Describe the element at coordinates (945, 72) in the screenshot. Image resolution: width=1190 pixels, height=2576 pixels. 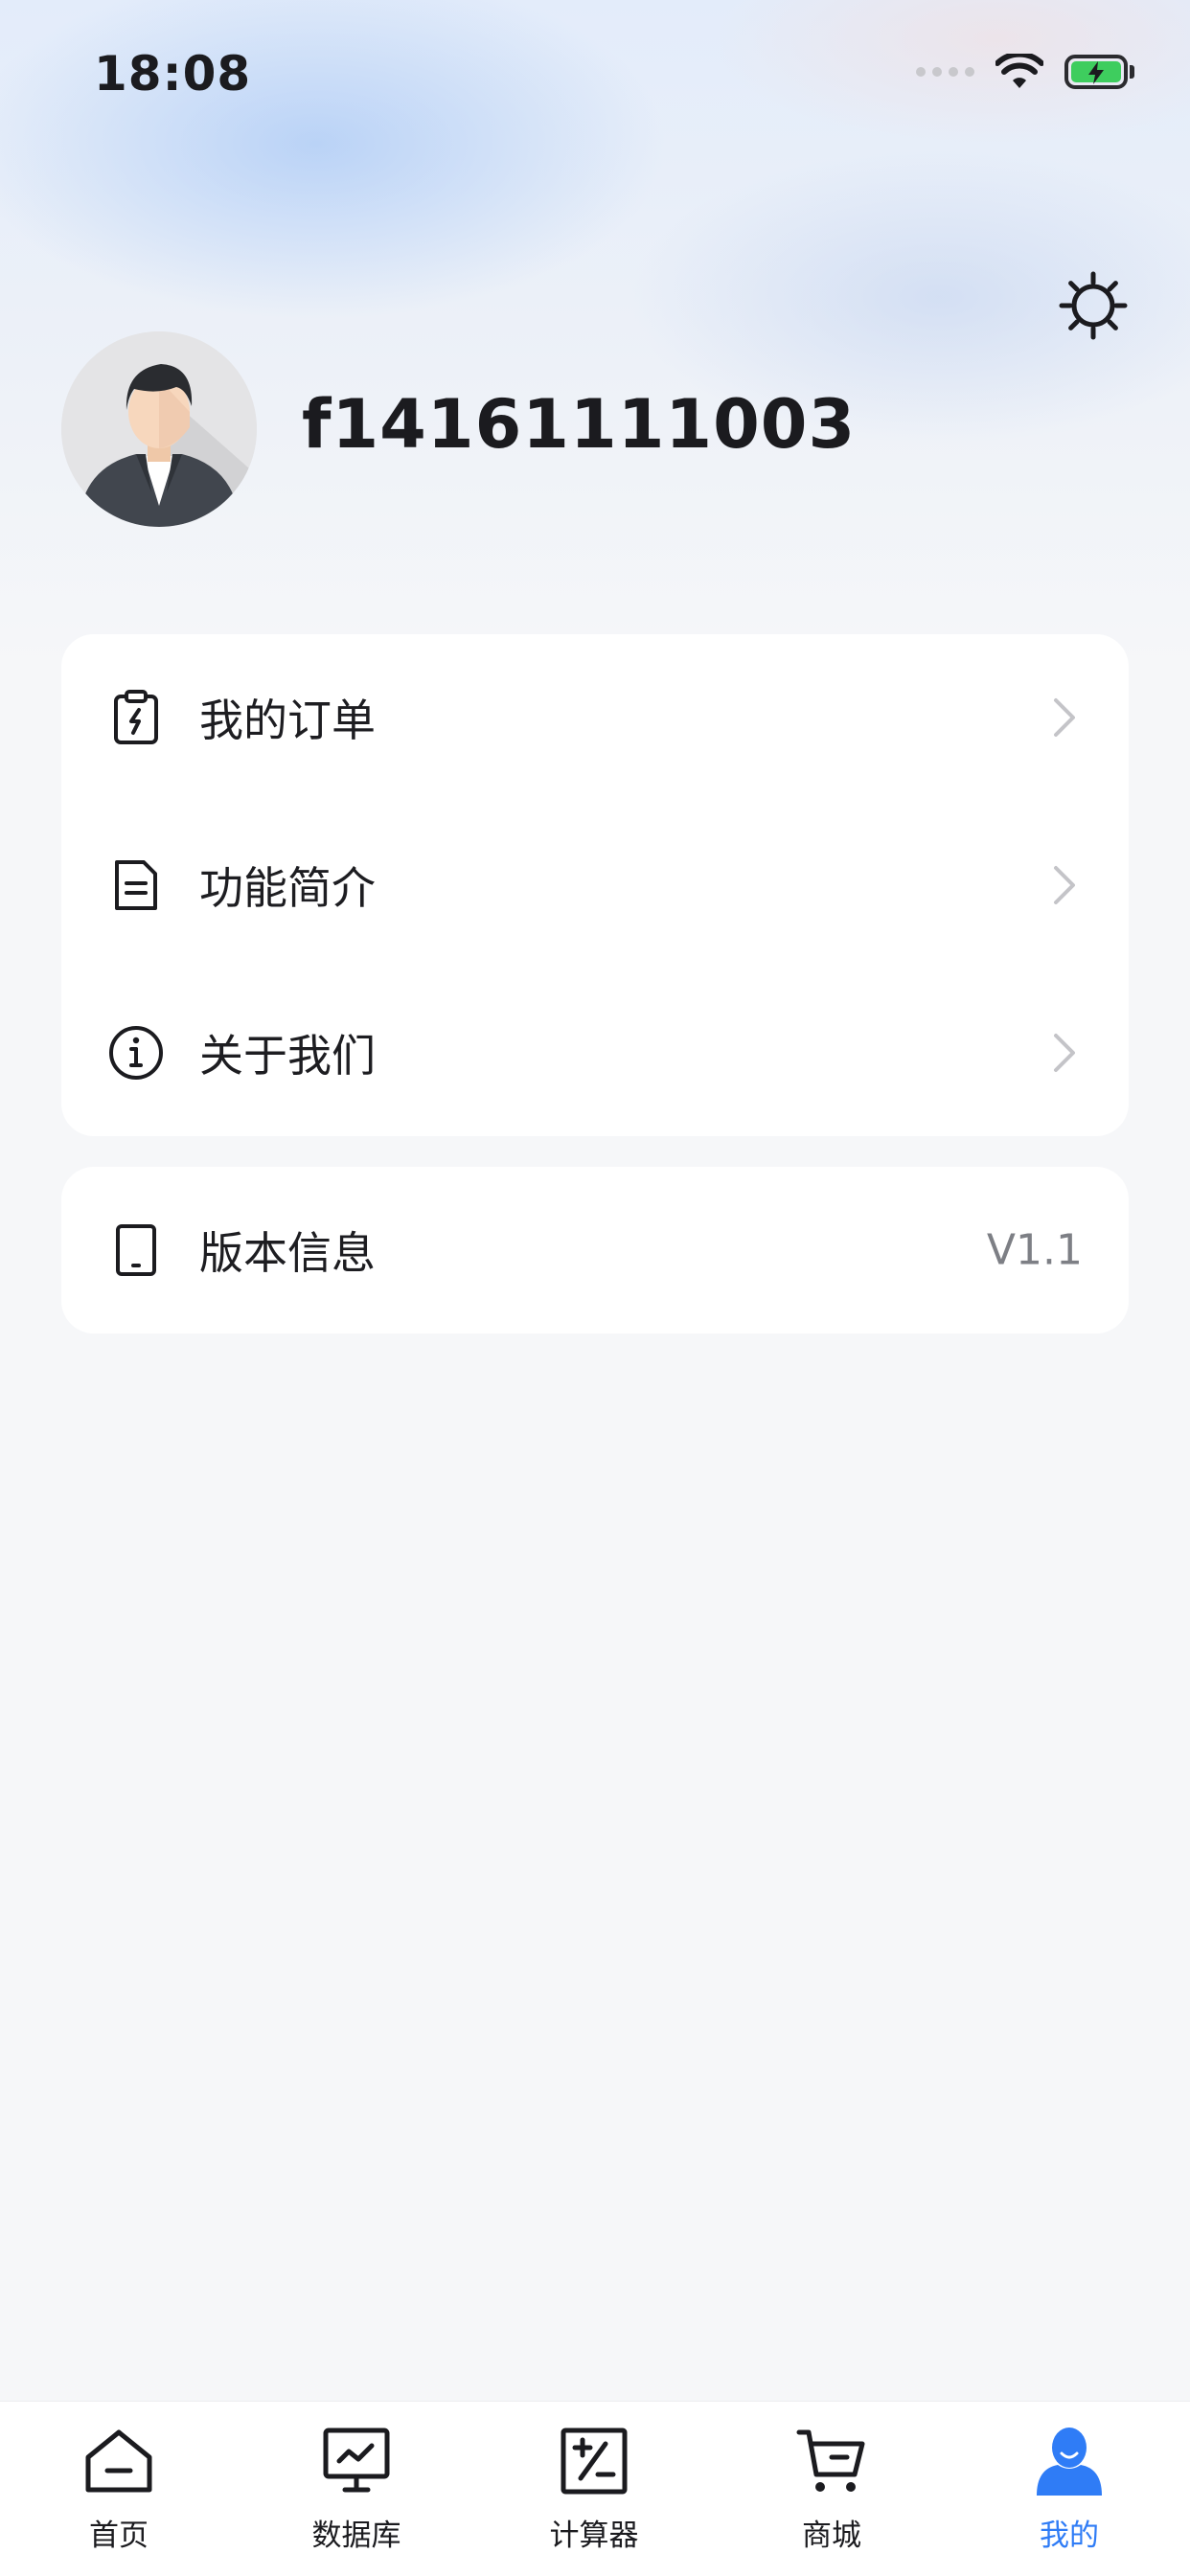
I see `signal-icon` at that location.